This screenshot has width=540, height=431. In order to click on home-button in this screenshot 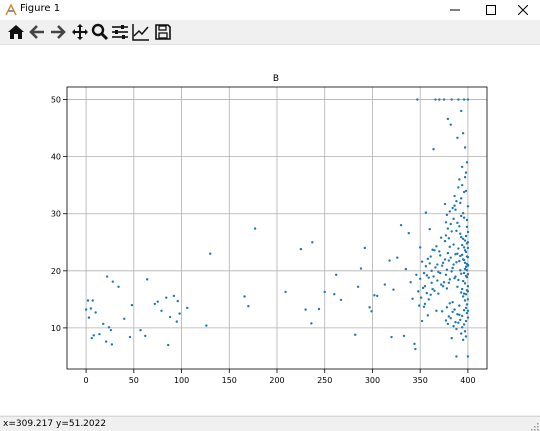, I will do `click(16, 32)`.